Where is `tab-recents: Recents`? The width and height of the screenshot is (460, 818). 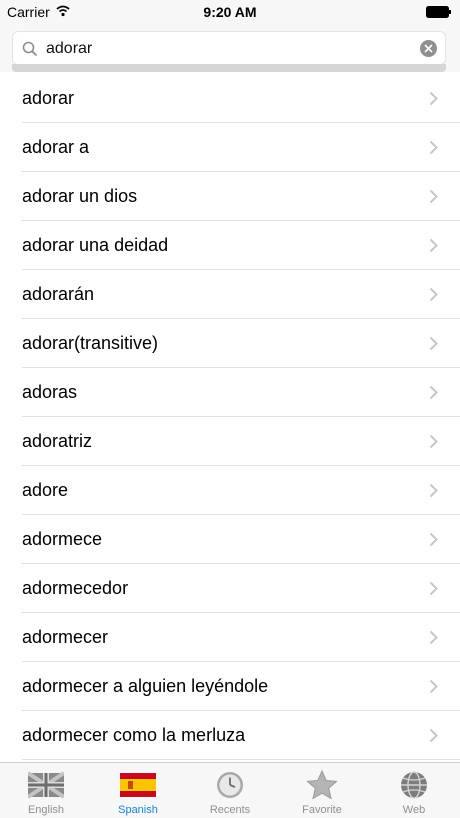 tab-recents: Recents is located at coordinates (230, 790).